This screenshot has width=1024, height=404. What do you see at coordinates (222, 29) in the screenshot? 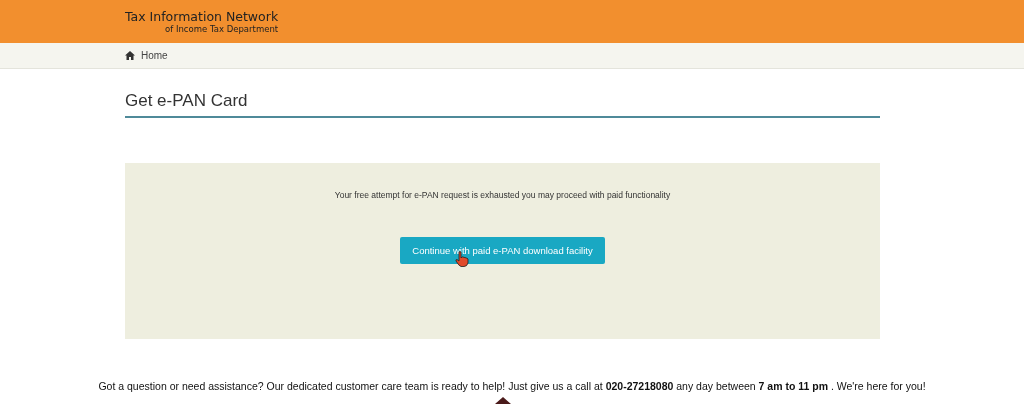
I see `site-subtitle: of Income Tax Department` at bounding box center [222, 29].